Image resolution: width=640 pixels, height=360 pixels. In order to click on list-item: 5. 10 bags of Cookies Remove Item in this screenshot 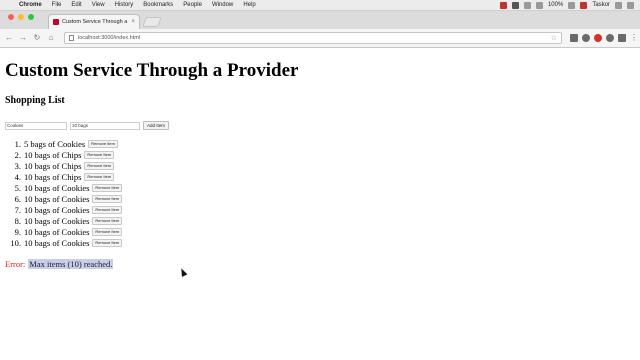, I will do `click(69, 187)`.